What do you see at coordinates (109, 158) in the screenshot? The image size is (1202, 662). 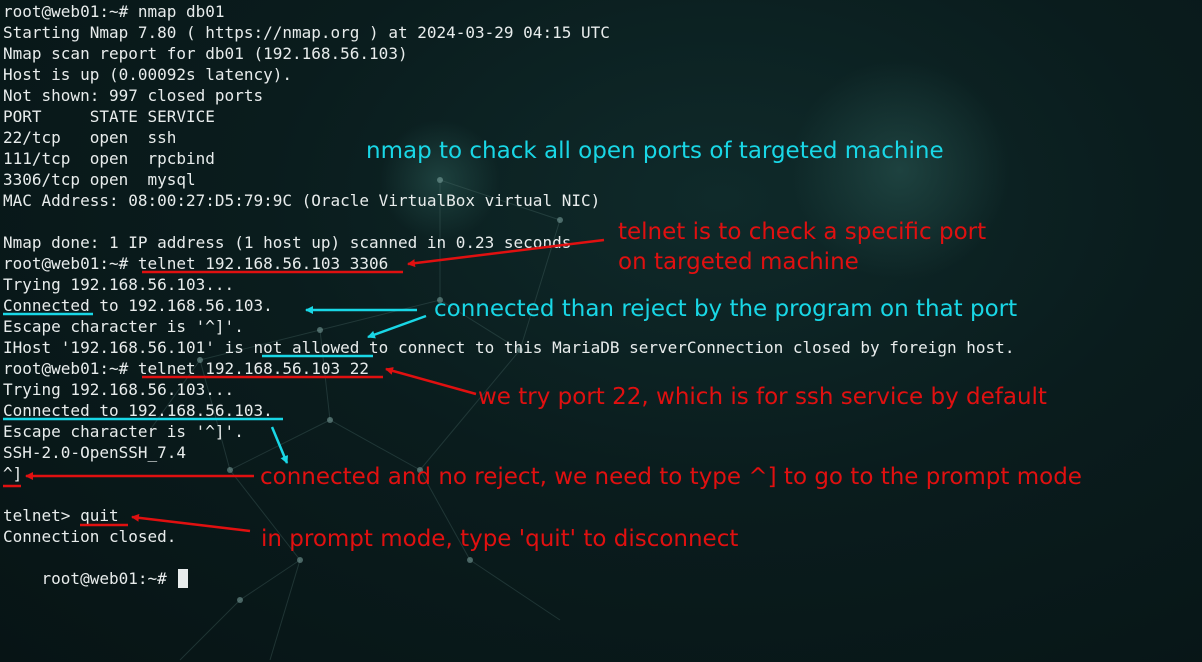 I see `terminal-line: 111/tcp open rpcbind` at bounding box center [109, 158].